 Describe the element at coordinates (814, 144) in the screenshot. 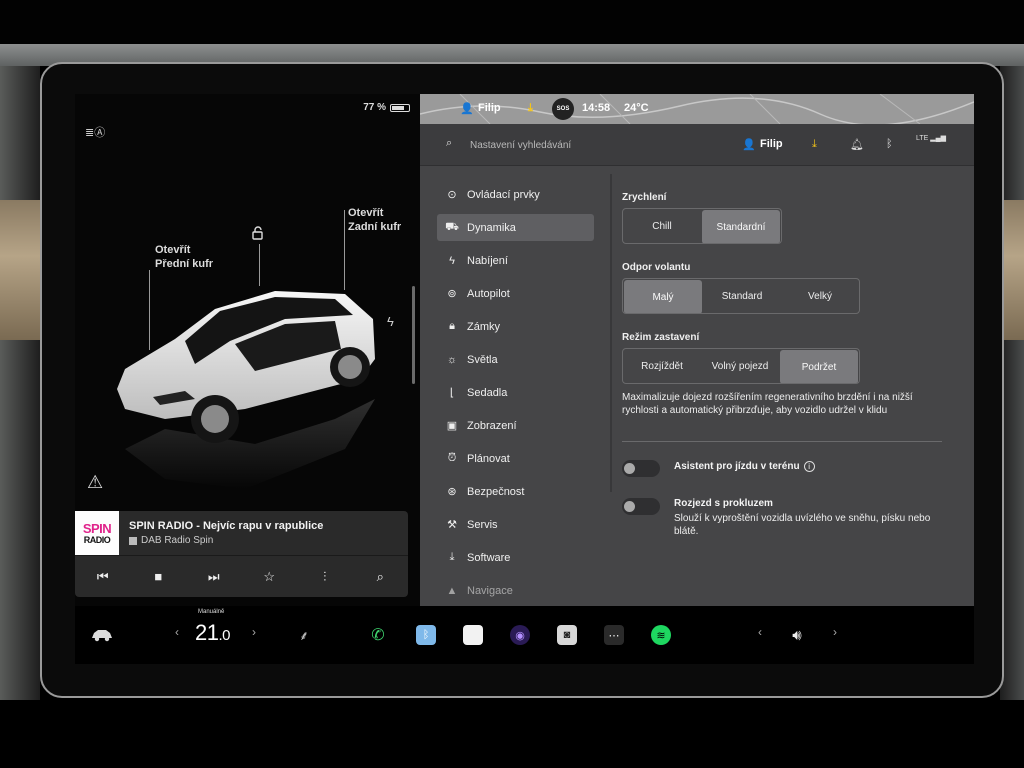

I see `download-icon: ⤓` at that location.